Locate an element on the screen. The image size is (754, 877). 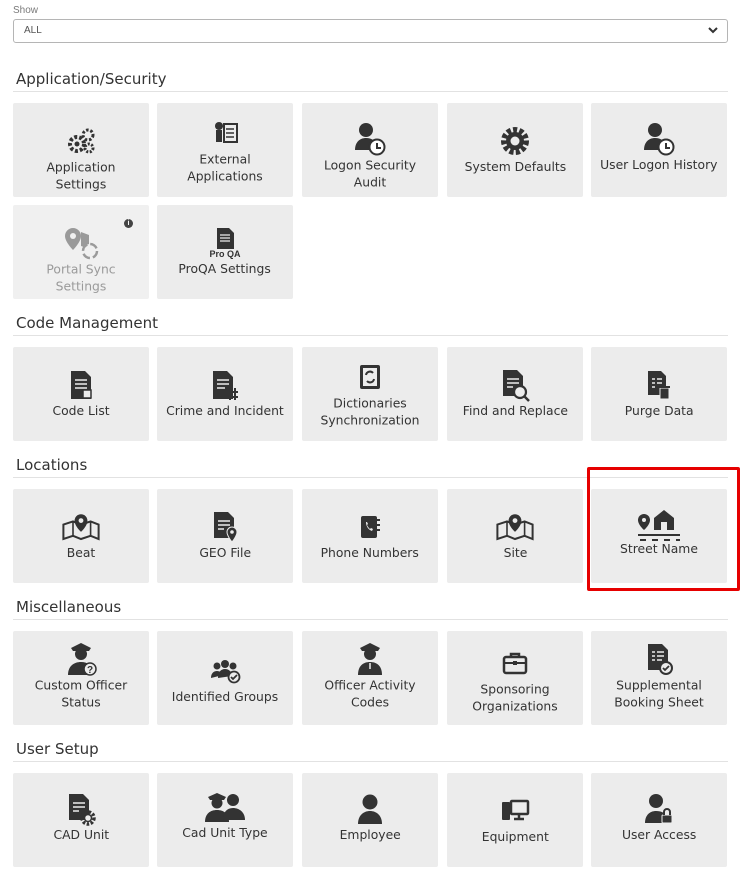
tile-supplemental-booking-sheet: Supplemental Booking Sheet is located at coordinates (659, 678).